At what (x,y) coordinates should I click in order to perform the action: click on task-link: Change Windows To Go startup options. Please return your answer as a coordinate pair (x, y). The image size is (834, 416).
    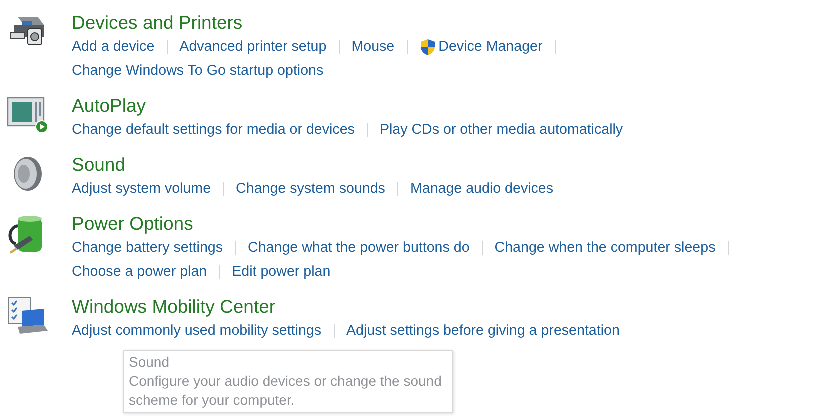
    Looking at the image, I should click on (198, 71).